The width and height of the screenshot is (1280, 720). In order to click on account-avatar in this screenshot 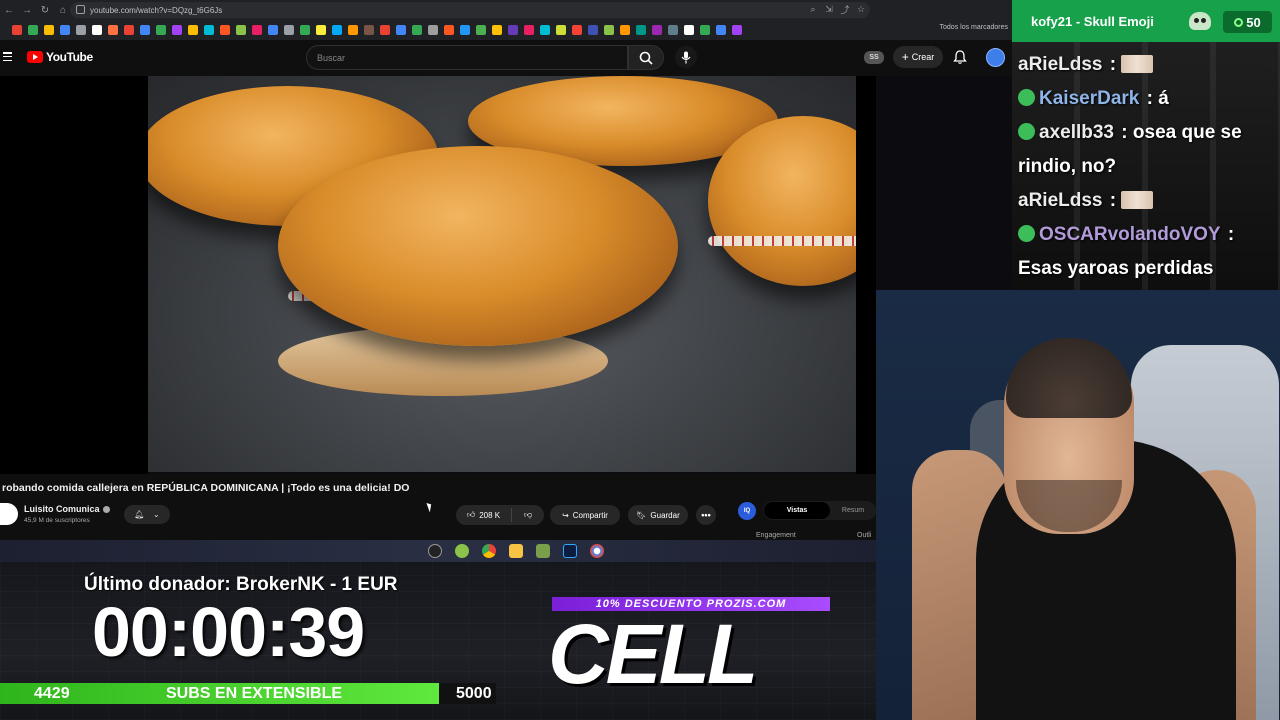, I will do `click(995, 57)`.